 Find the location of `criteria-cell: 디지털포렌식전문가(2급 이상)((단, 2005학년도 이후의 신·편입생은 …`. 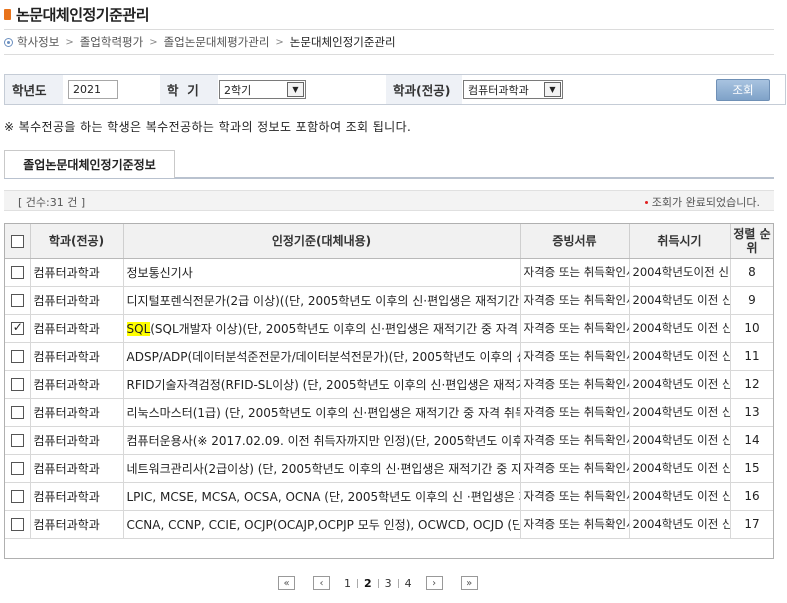

criteria-cell: 디지털포렌식전문가(2급 이상)((단, 2005학년도 이후의 신·편입생은 … is located at coordinates (322, 300).